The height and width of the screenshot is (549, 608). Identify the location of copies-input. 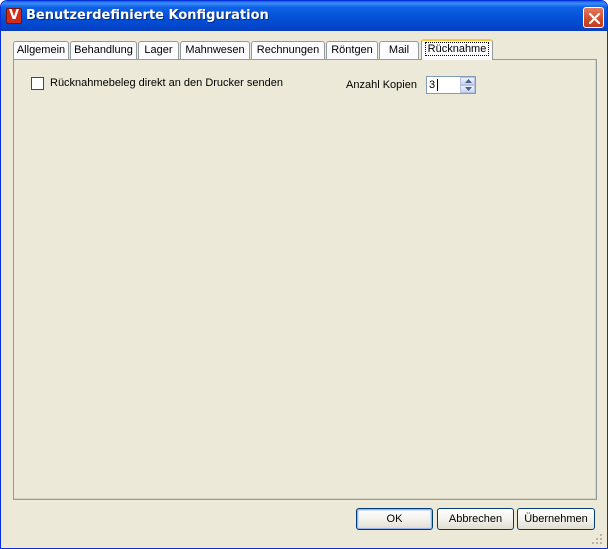
(444, 85).